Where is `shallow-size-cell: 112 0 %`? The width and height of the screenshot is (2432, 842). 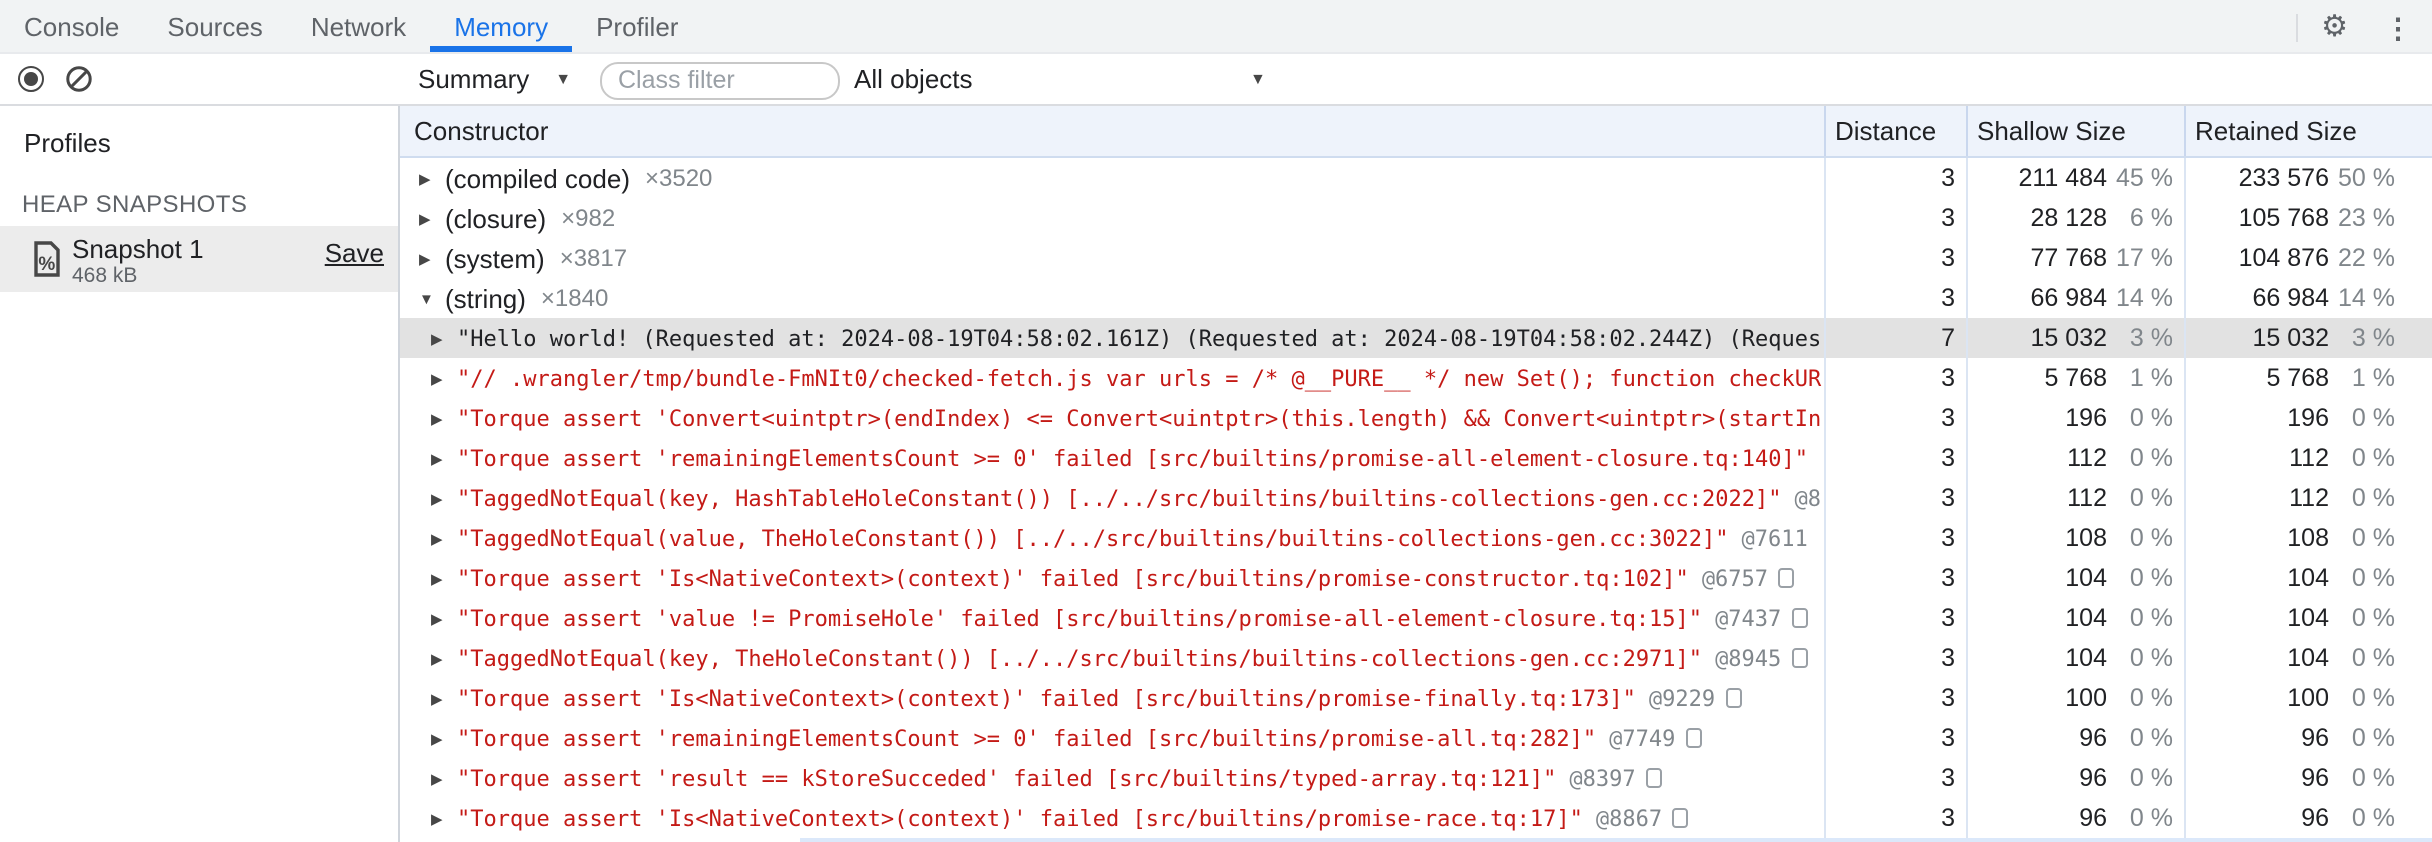 shallow-size-cell: 112 0 % is located at coordinates (2077, 498).